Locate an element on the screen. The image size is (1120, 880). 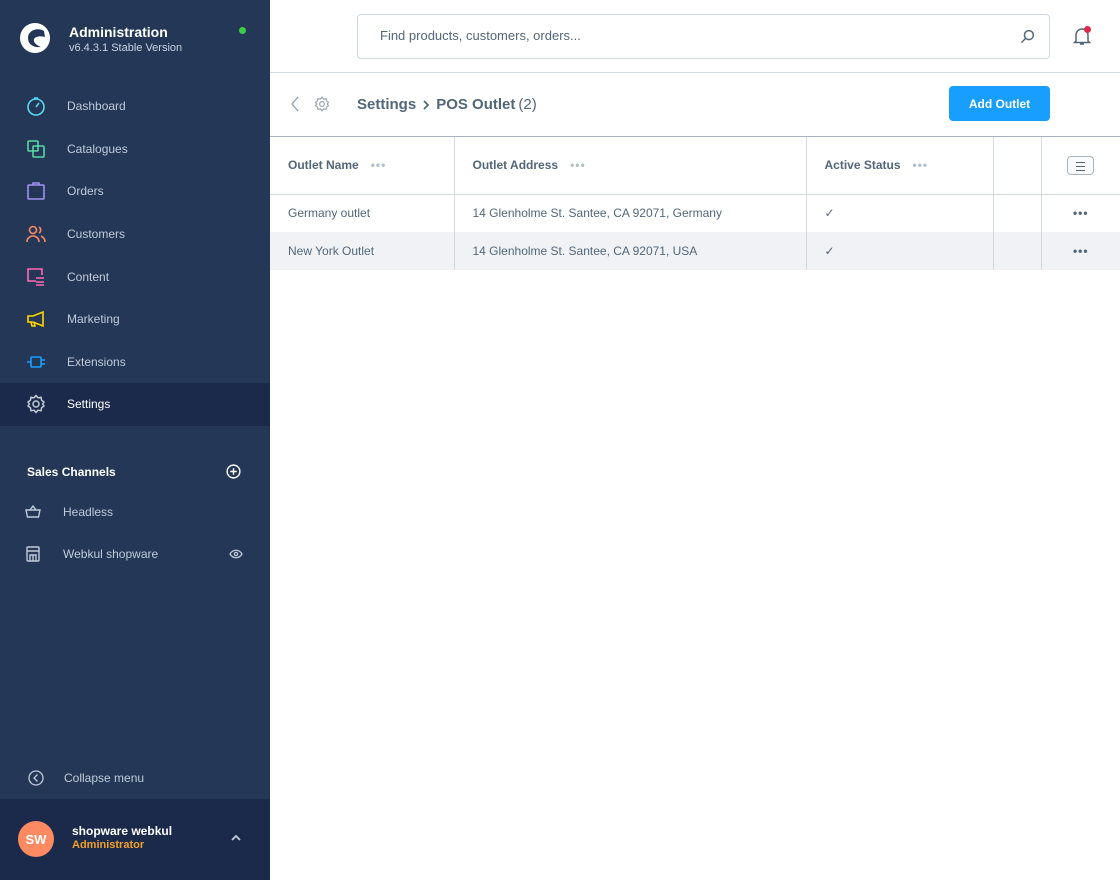
sidebar-item-dashboard: Dashboard is located at coordinates (135, 106).